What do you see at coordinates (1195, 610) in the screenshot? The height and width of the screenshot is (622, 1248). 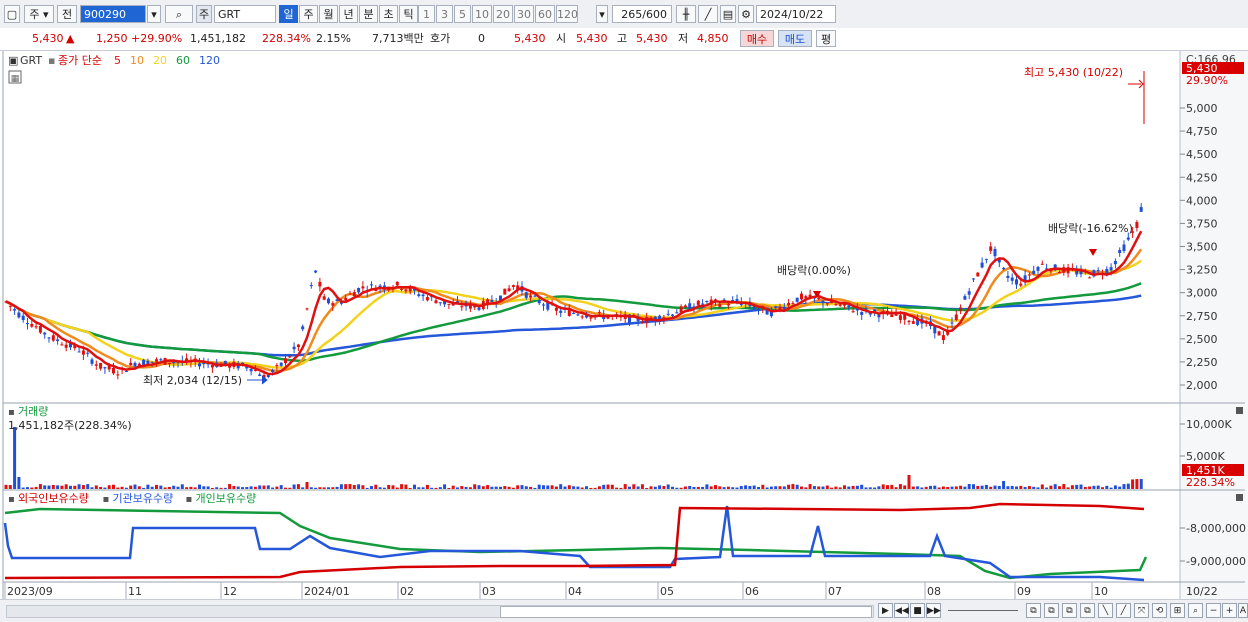 I see `zoom-icon: ⌕` at bounding box center [1195, 610].